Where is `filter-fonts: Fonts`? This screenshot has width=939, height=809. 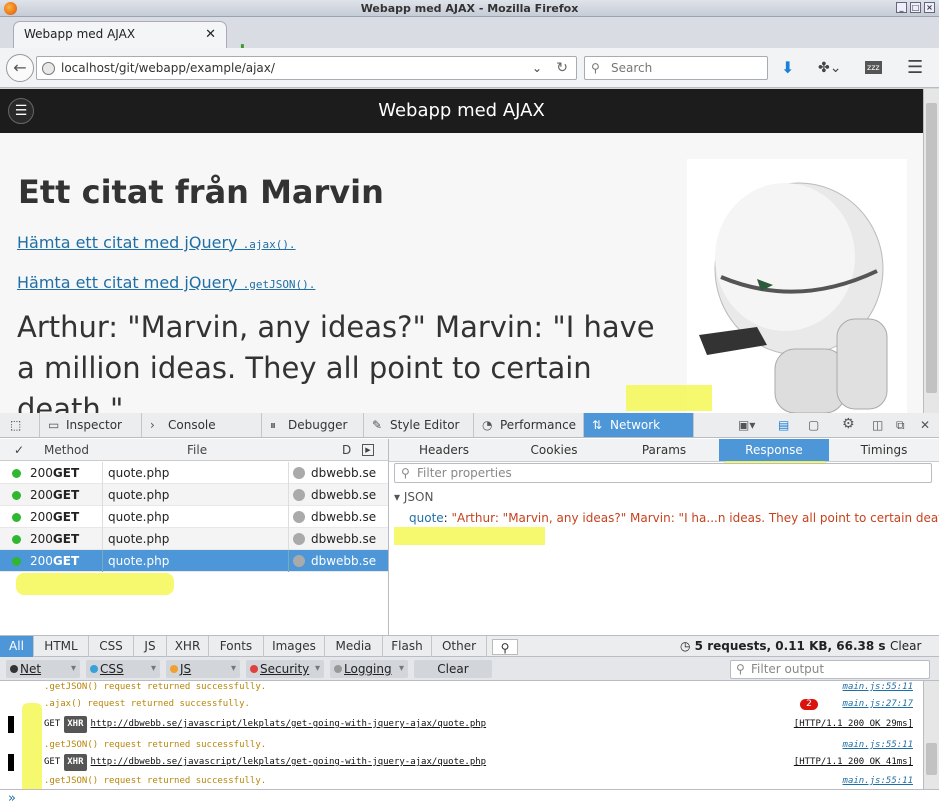 filter-fonts: Fonts is located at coordinates (236, 646).